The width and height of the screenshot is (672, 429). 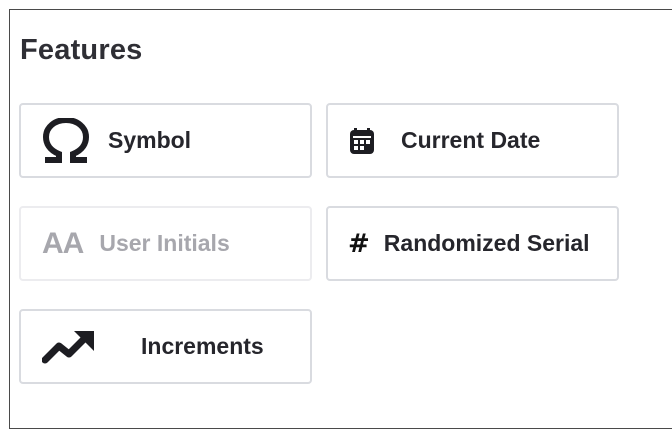 I want to click on calendar-icon, so click(x=362, y=141).